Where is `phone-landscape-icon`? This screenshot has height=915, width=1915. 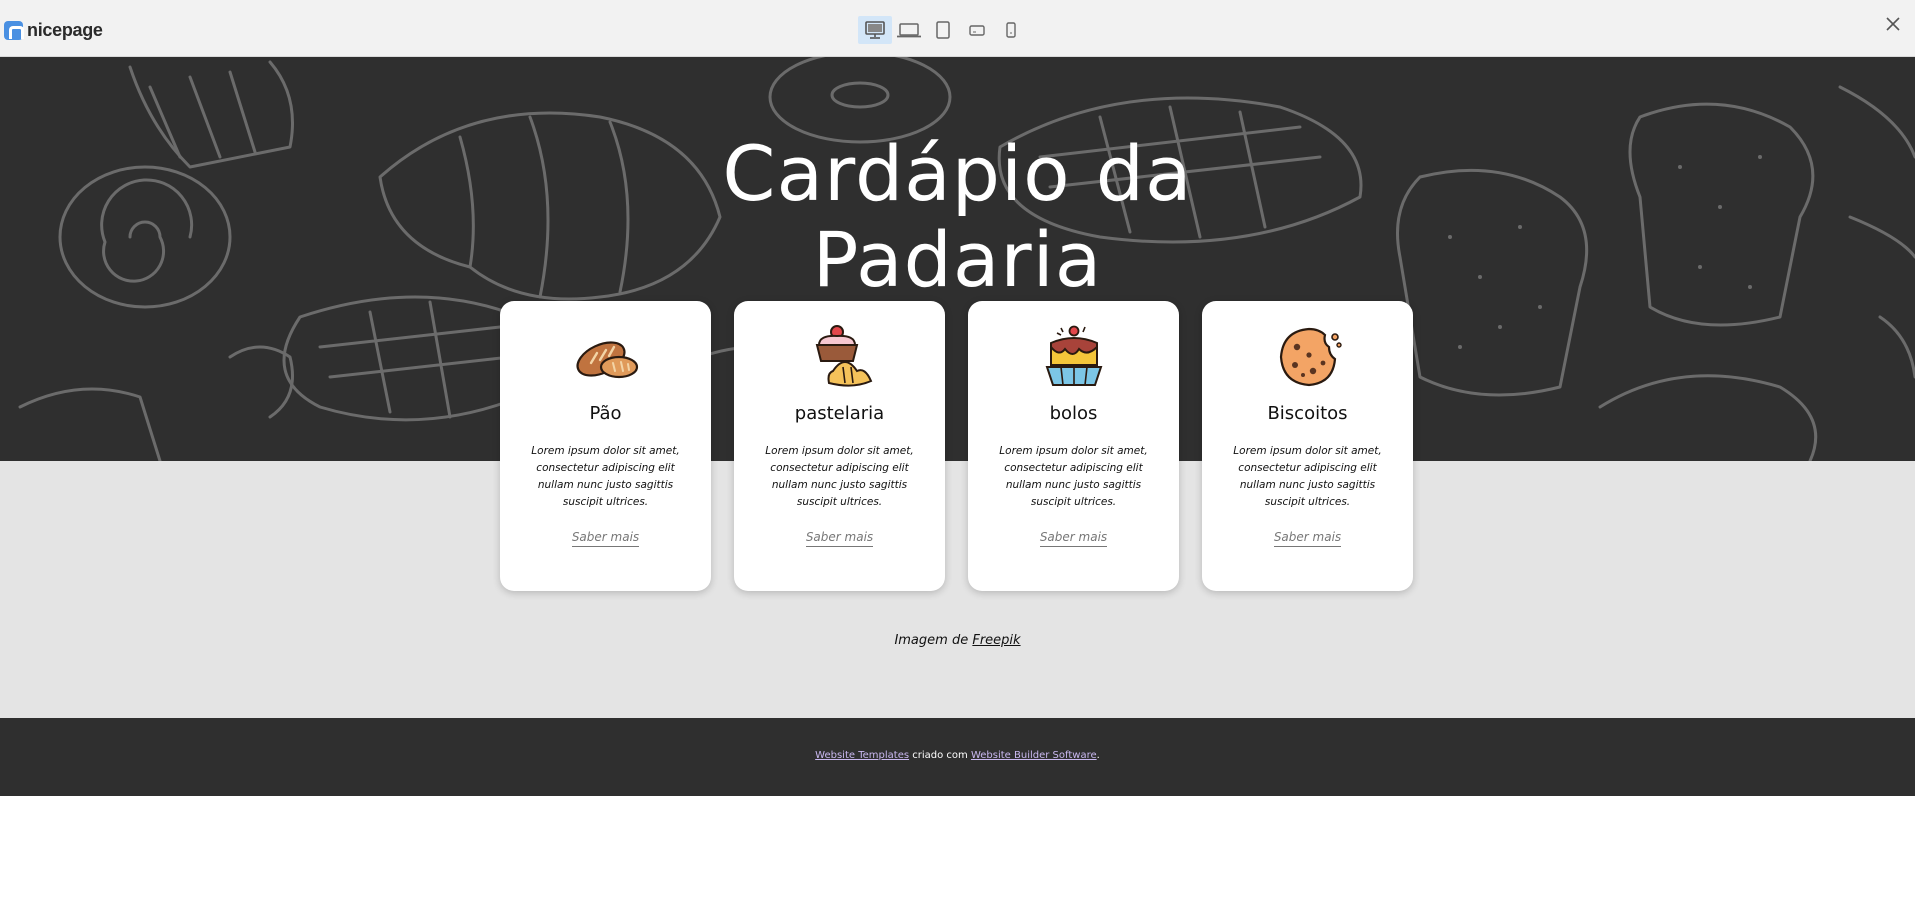
phone-landscape-icon is located at coordinates (977, 30).